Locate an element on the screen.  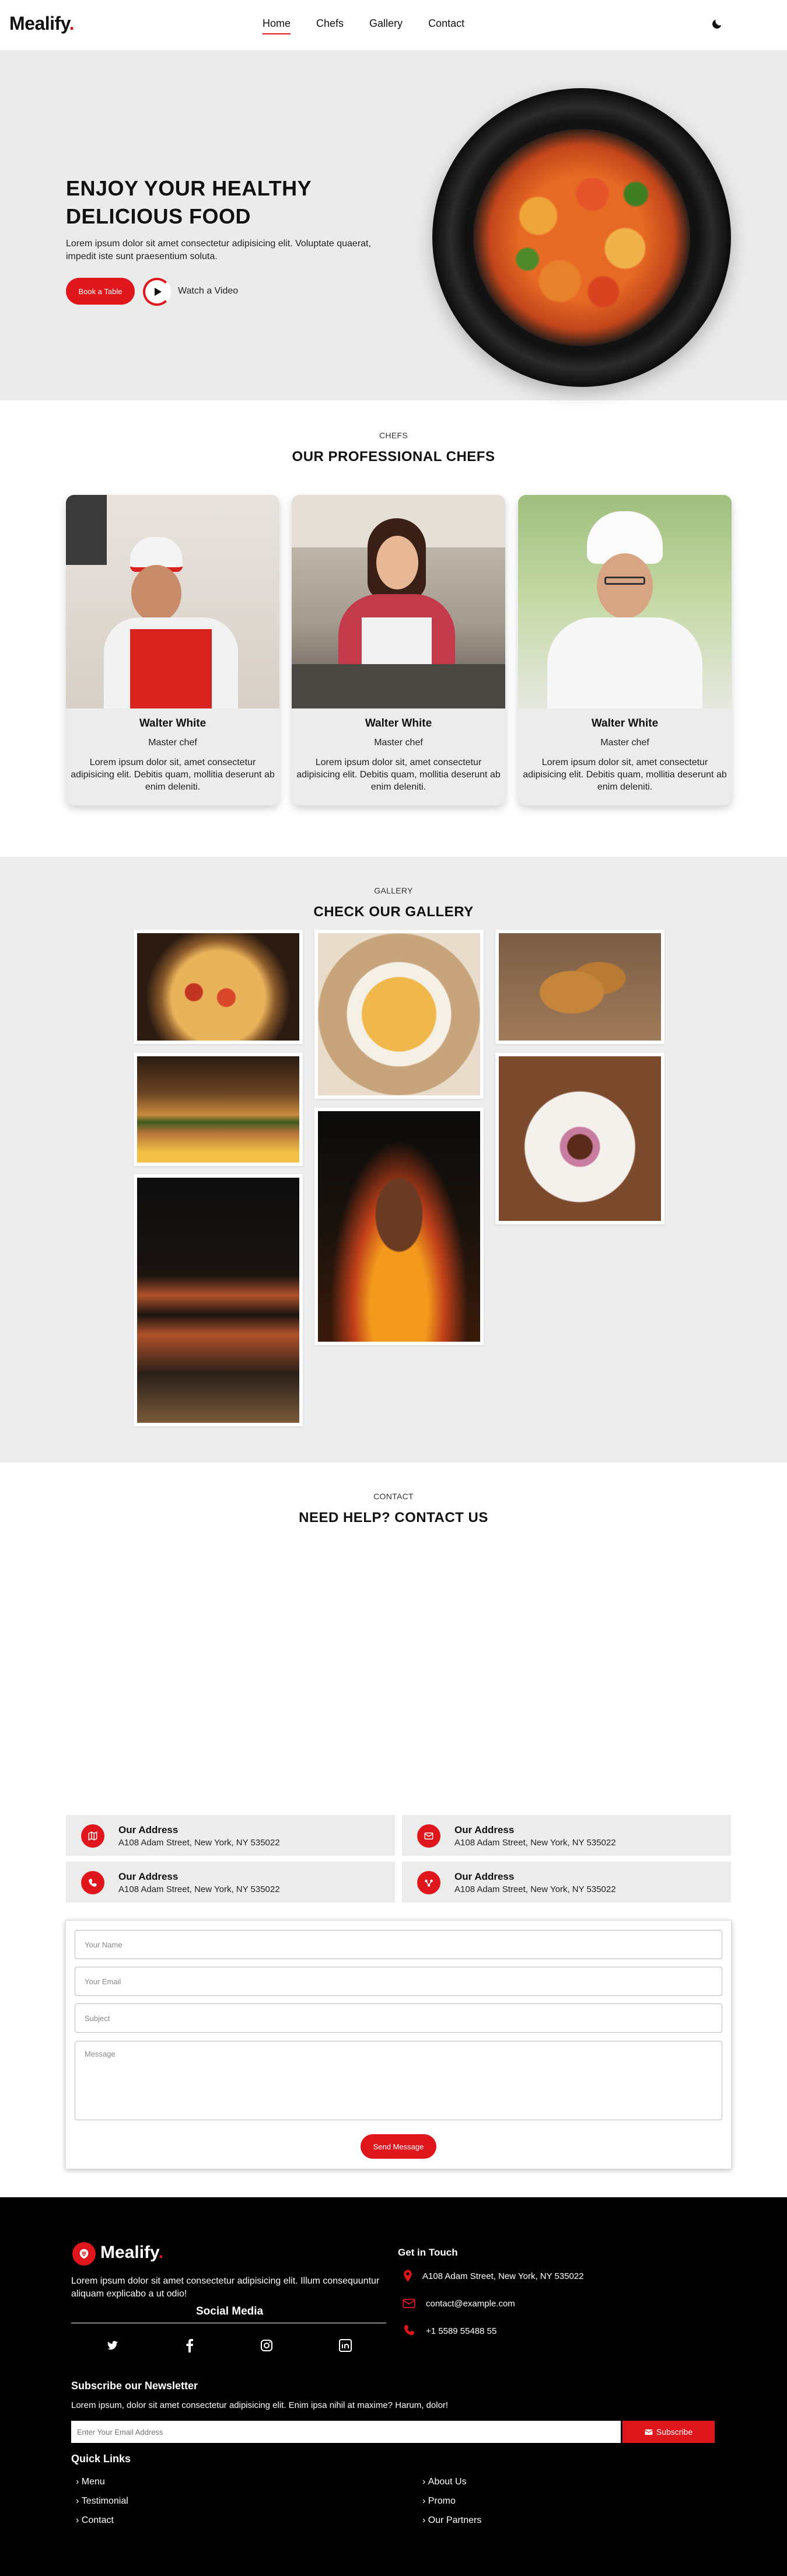
message-textarea is located at coordinates (398, 2080).